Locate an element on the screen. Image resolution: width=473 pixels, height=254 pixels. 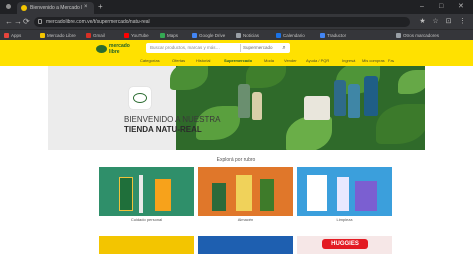
badge-emblem-icon is located at coordinates (140, 98).